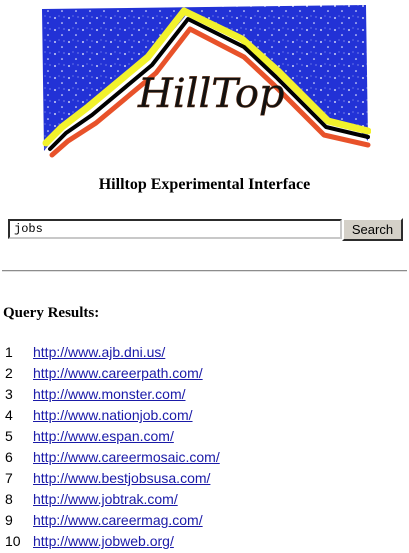 This screenshot has height=553, width=409. Describe the element at coordinates (175, 229) in the screenshot. I see `search-input` at that location.